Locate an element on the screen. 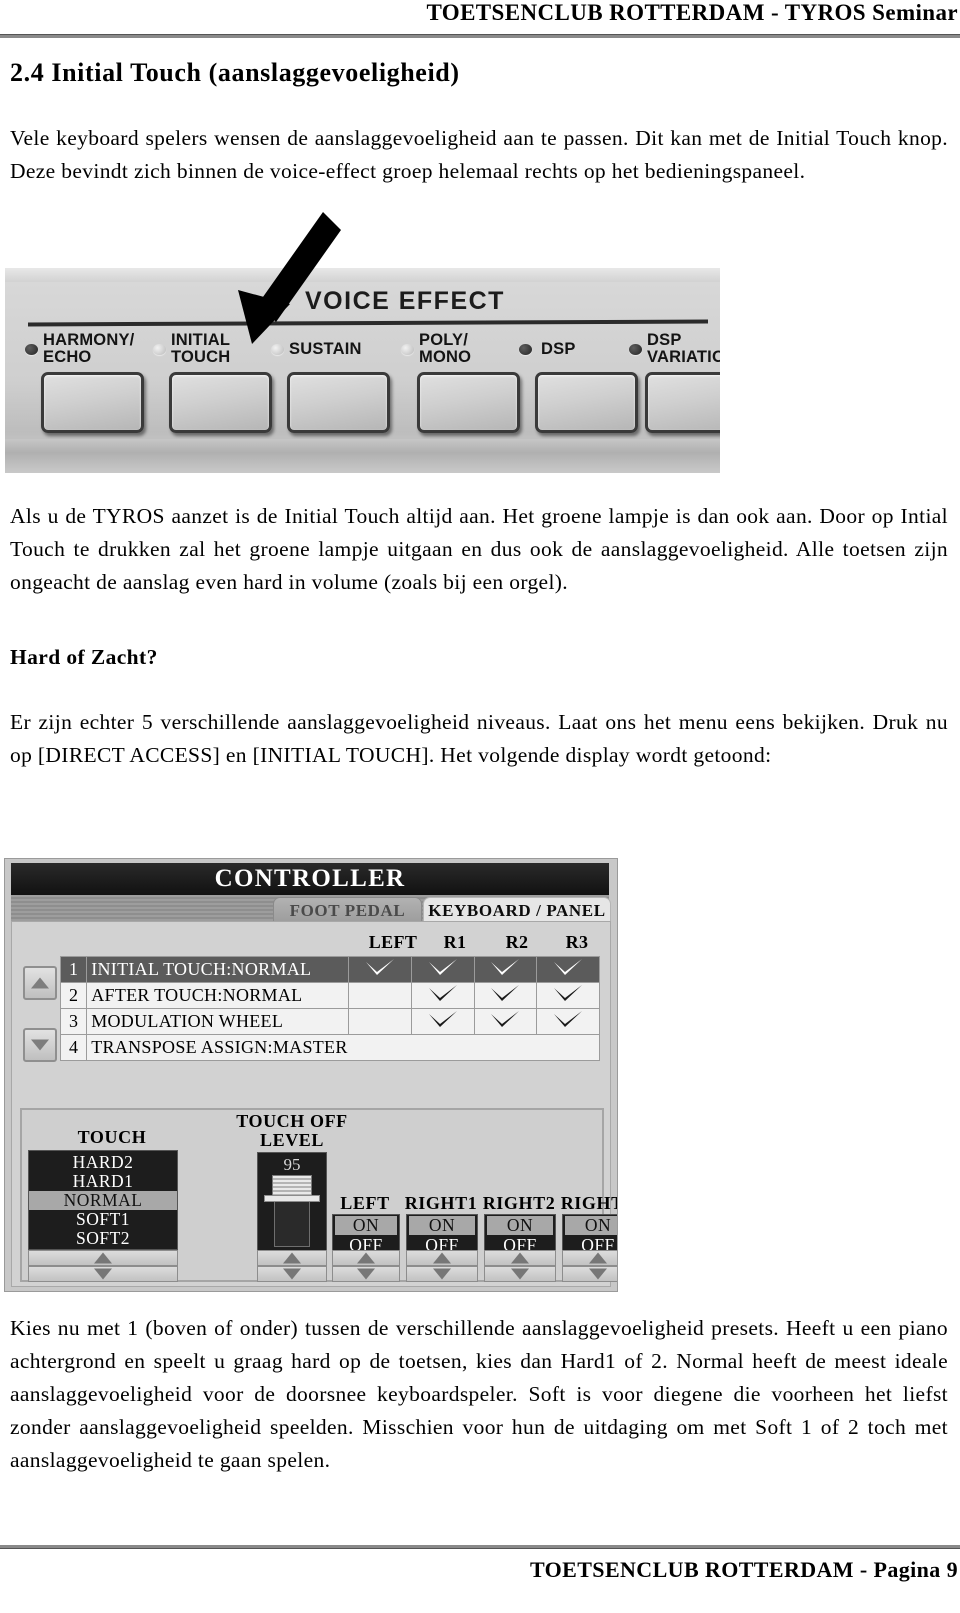 This screenshot has height=1613, width=960. part-right3-up-button is located at coordinates (589, 1258).